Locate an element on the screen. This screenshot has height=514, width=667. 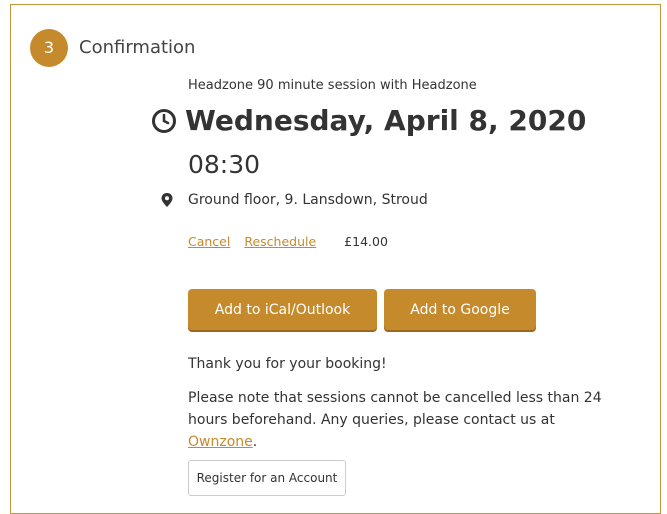
note-suffix: . is located at coordinates (255, 442).